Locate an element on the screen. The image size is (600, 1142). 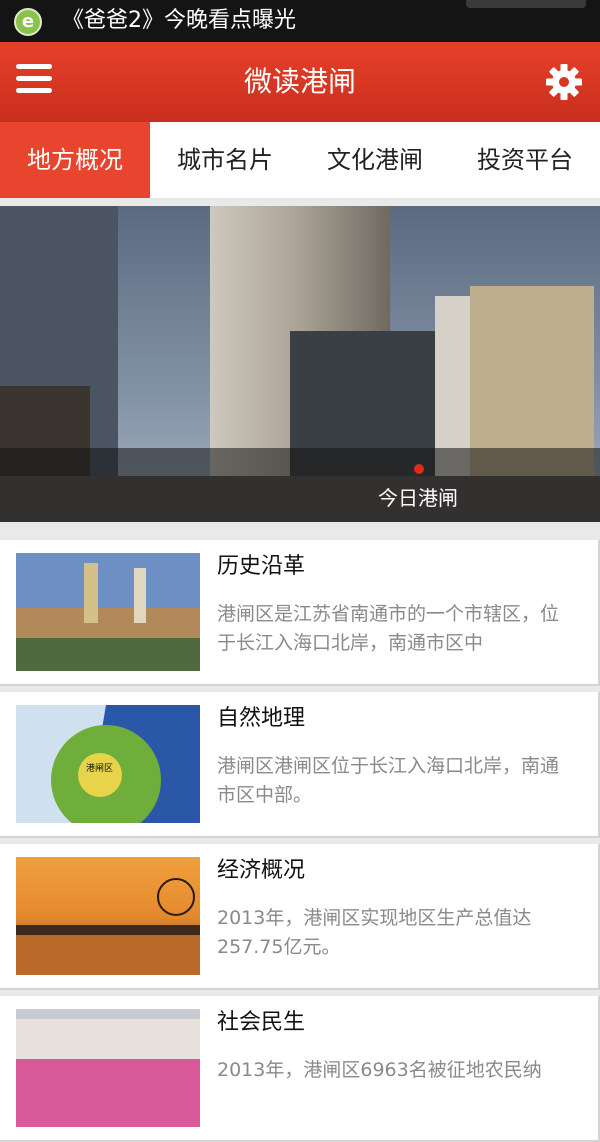
banner-caption: 今日港闸 is located at coordinates (418, 498).